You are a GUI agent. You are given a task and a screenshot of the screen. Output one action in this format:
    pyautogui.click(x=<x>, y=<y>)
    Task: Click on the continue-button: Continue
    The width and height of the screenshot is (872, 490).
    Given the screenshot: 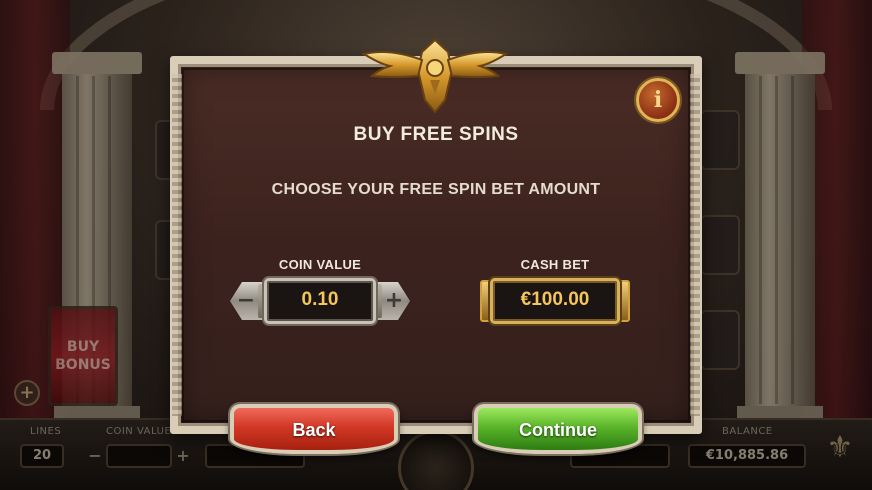 What is the action you would take?
    pyautogui.click(x=558, y=429)
    